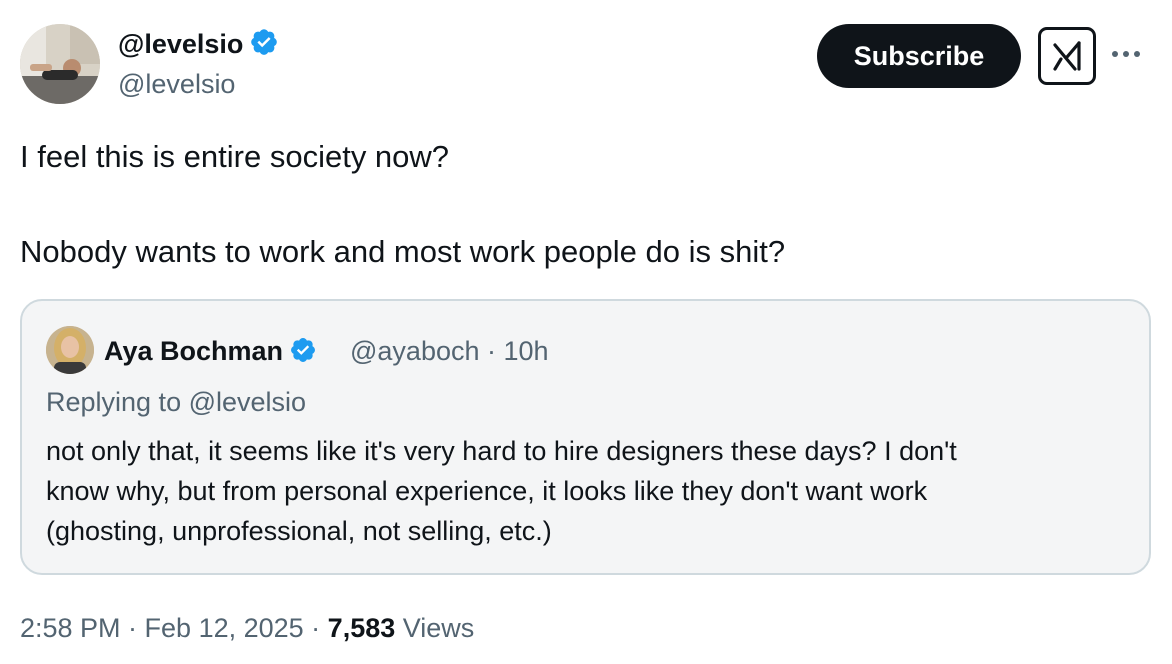 This screenshot has width=1172, height=664. What do you see at coordinates (449, 351) in the screenshot?
I see `quoted-author-handle-time: @ayaboch · 10h` at bounding box center [449, 351].